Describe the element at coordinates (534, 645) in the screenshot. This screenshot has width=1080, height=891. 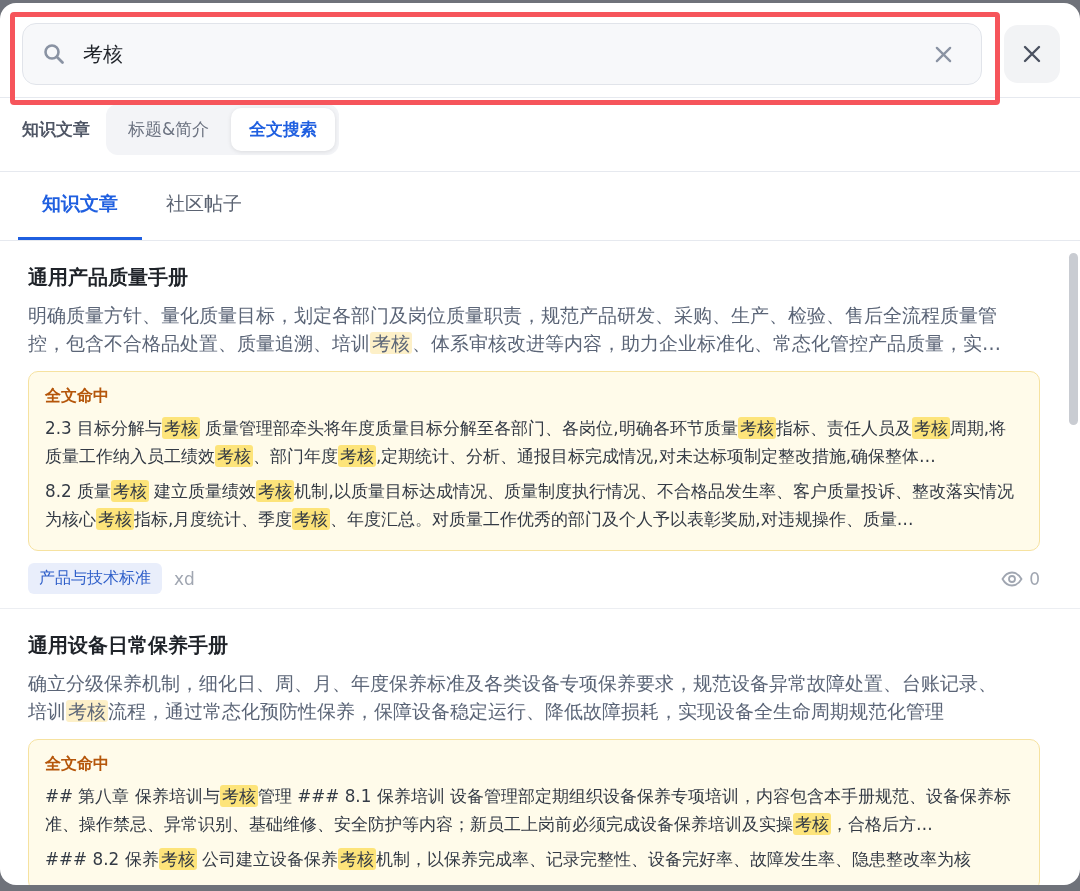
I see `article-title: 通用设备日常保养手册` at that location.